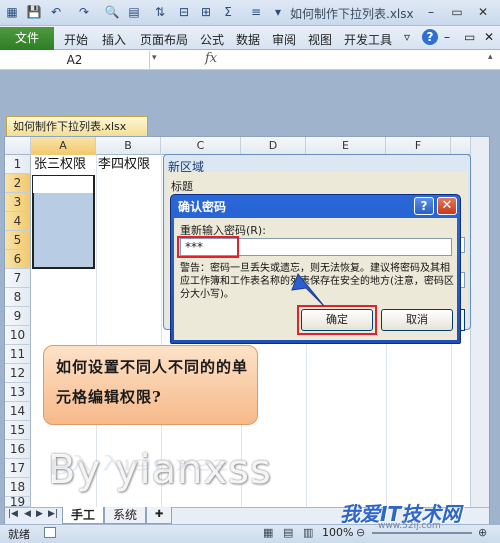 The height and width of the screenshot is (543, 500). Describe the element at coordinates (182, 186) in the screenshot. I see `title-label: 标题(T):` at that location.